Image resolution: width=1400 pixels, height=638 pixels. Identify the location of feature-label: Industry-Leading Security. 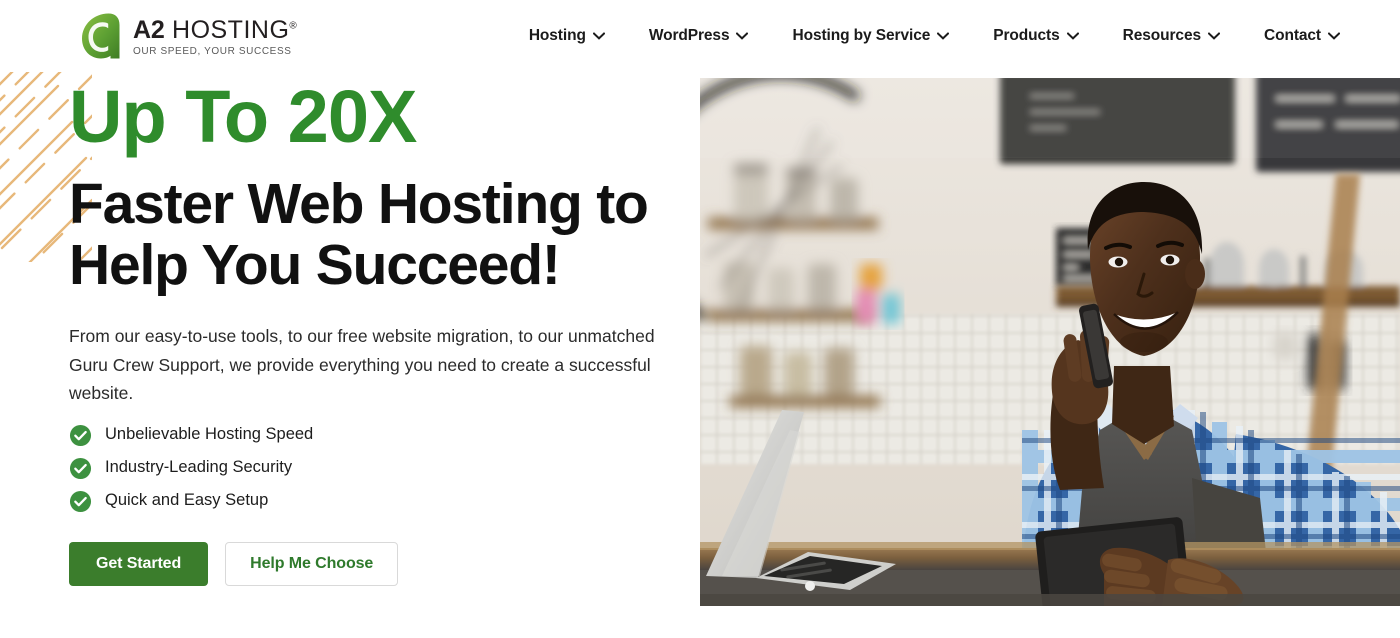
(199, 467).